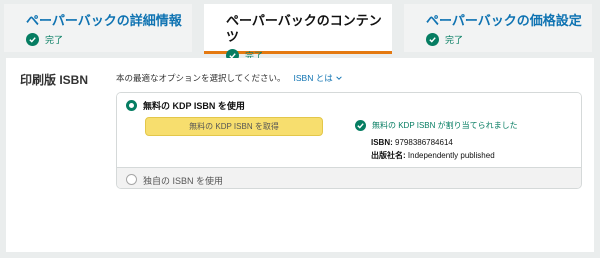  I want to click on option-own-isbn: 独自の ISBN を使用, so click(349, 177).